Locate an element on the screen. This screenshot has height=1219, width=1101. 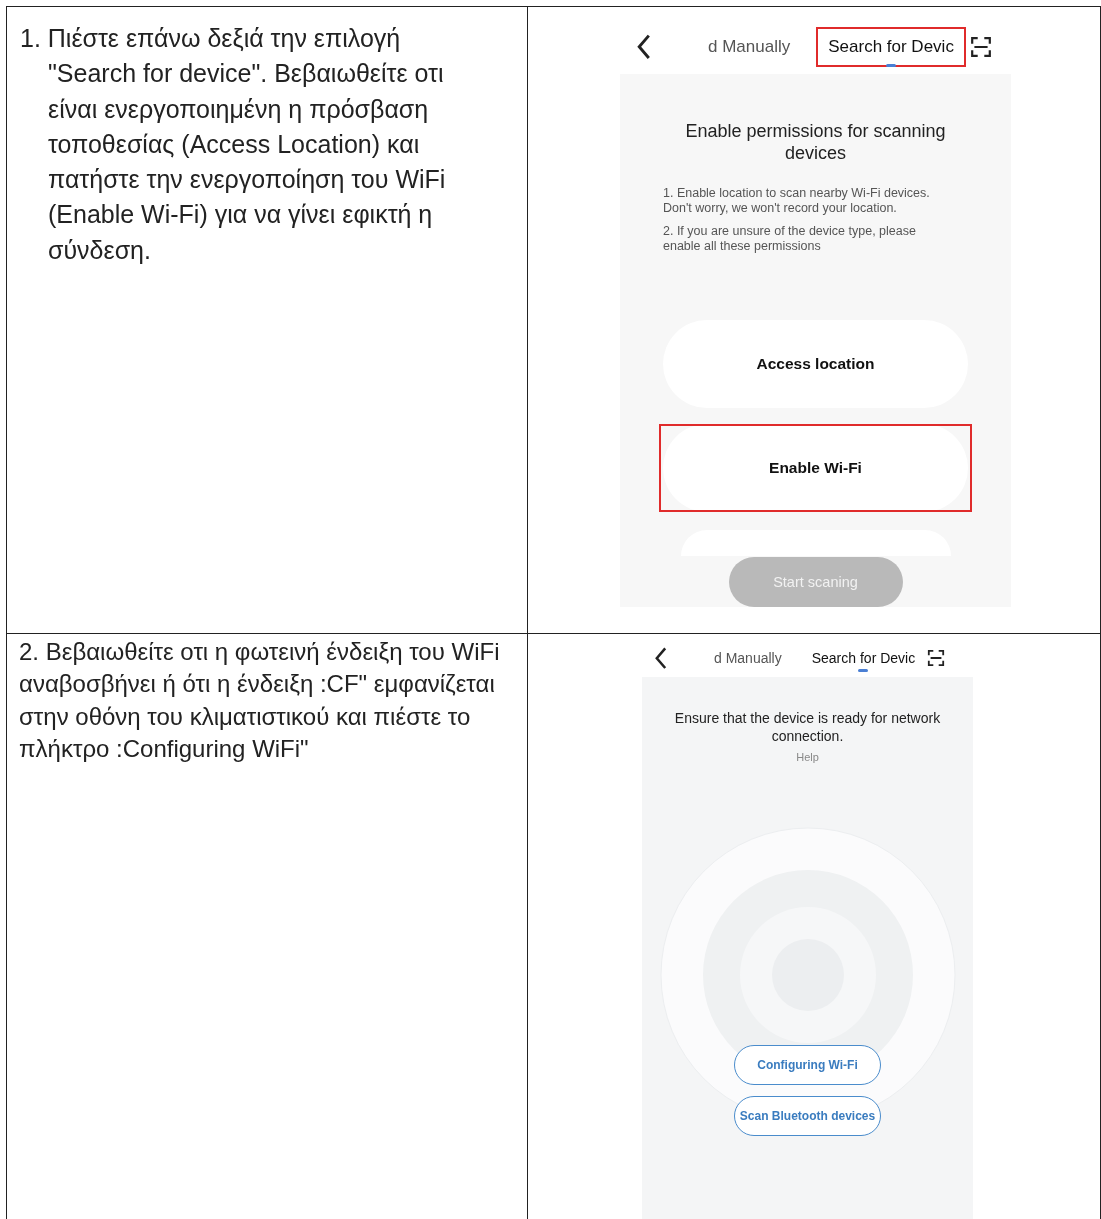
note-text: 2. If you are unsure of the device type, please enable all these permissions is located at coordinates (789, 239).